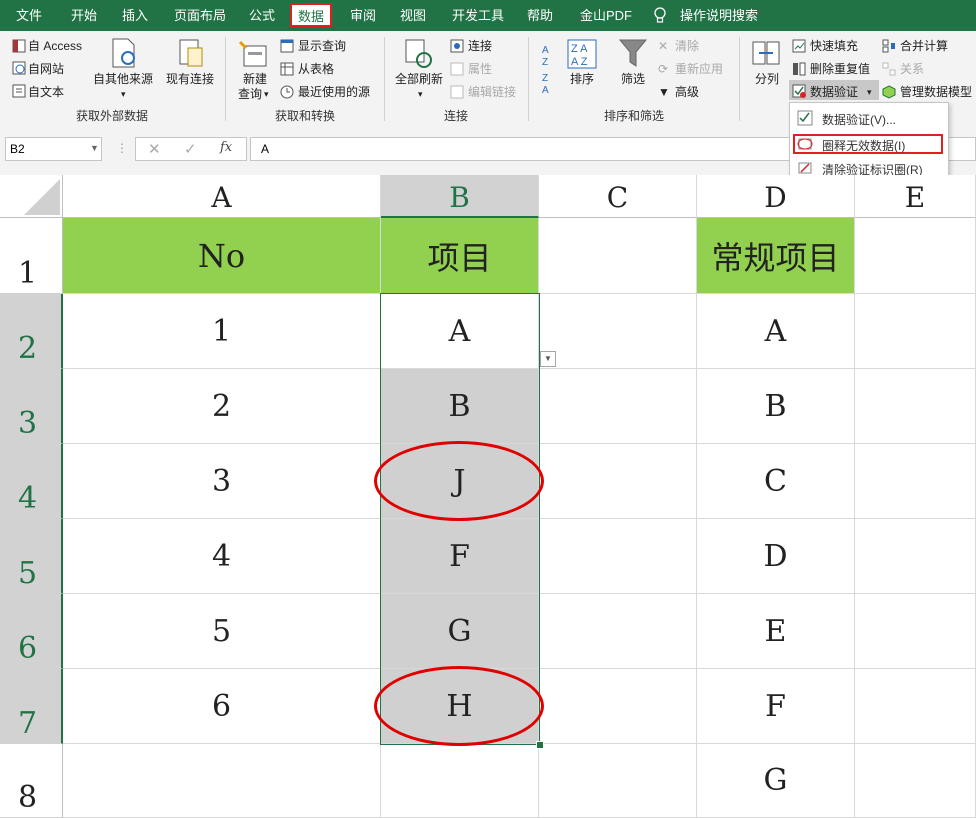 The height and width of the screenshot is (818, 976). Describe the element at coordinates (222, 406) in the screenshot. I see `cell-a3: 2` at that location.